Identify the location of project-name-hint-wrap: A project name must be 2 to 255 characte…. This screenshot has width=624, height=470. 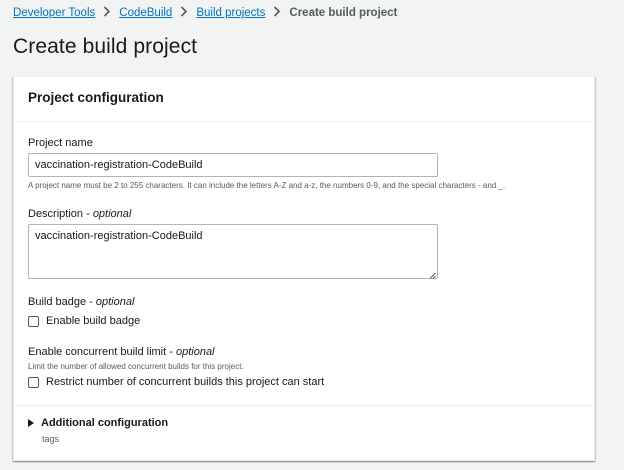
(266, 185).